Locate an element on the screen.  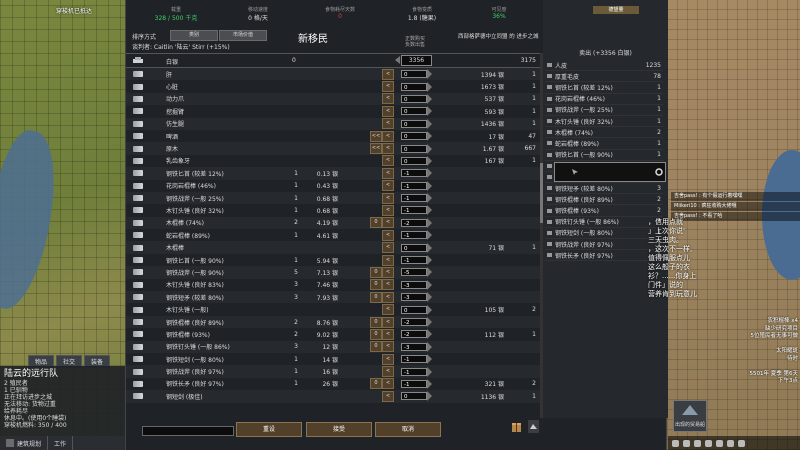
trade-row: 木钉头锤 (一般) <0 105 银 2 is located at coordinates (333, 309).